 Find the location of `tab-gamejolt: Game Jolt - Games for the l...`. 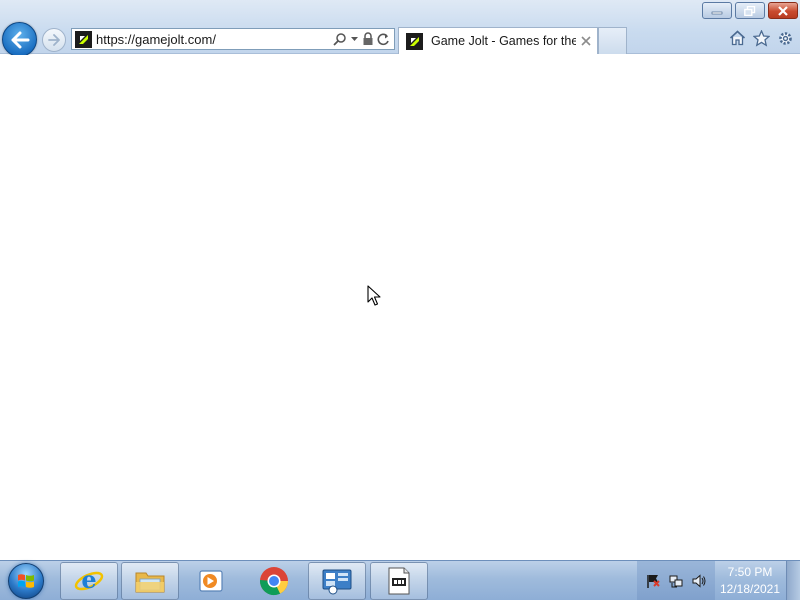

tab-gamejolt: Game Jolt - Games for the l... is located at coordinates (498, 40).